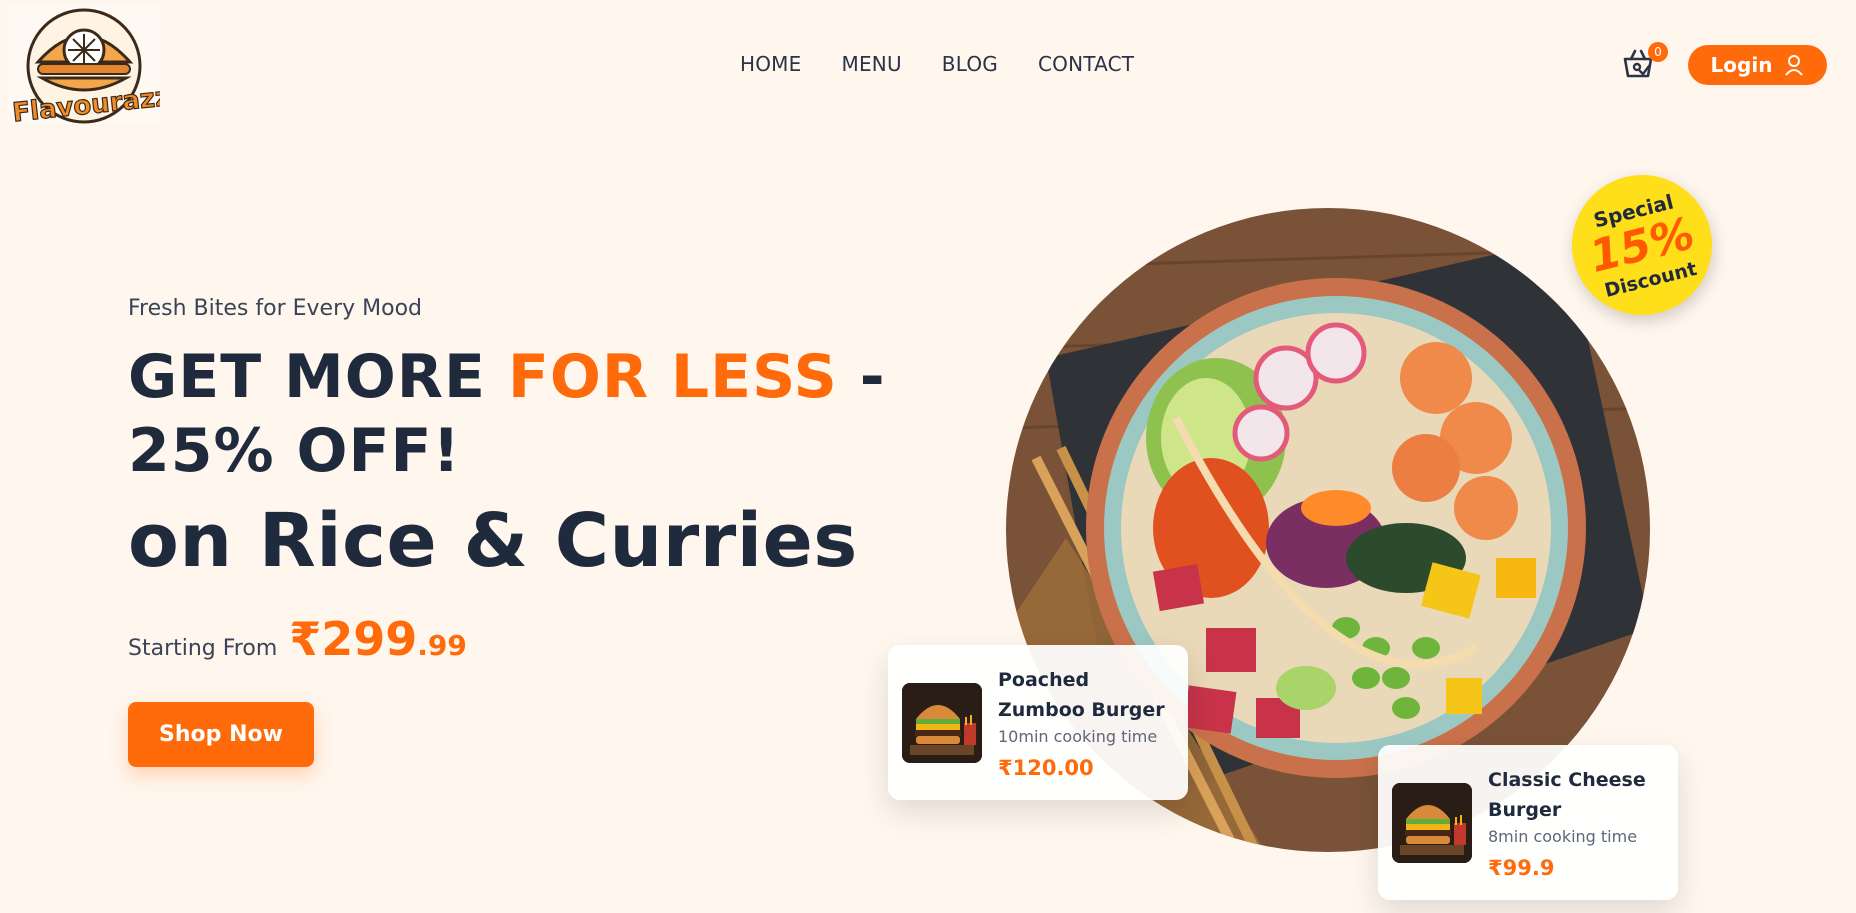 The height and width of the screenshot is (913, 1856). Describe the element at coordinates (1644, 63) in the screenshot. I see `cart-button: 0` at that location.